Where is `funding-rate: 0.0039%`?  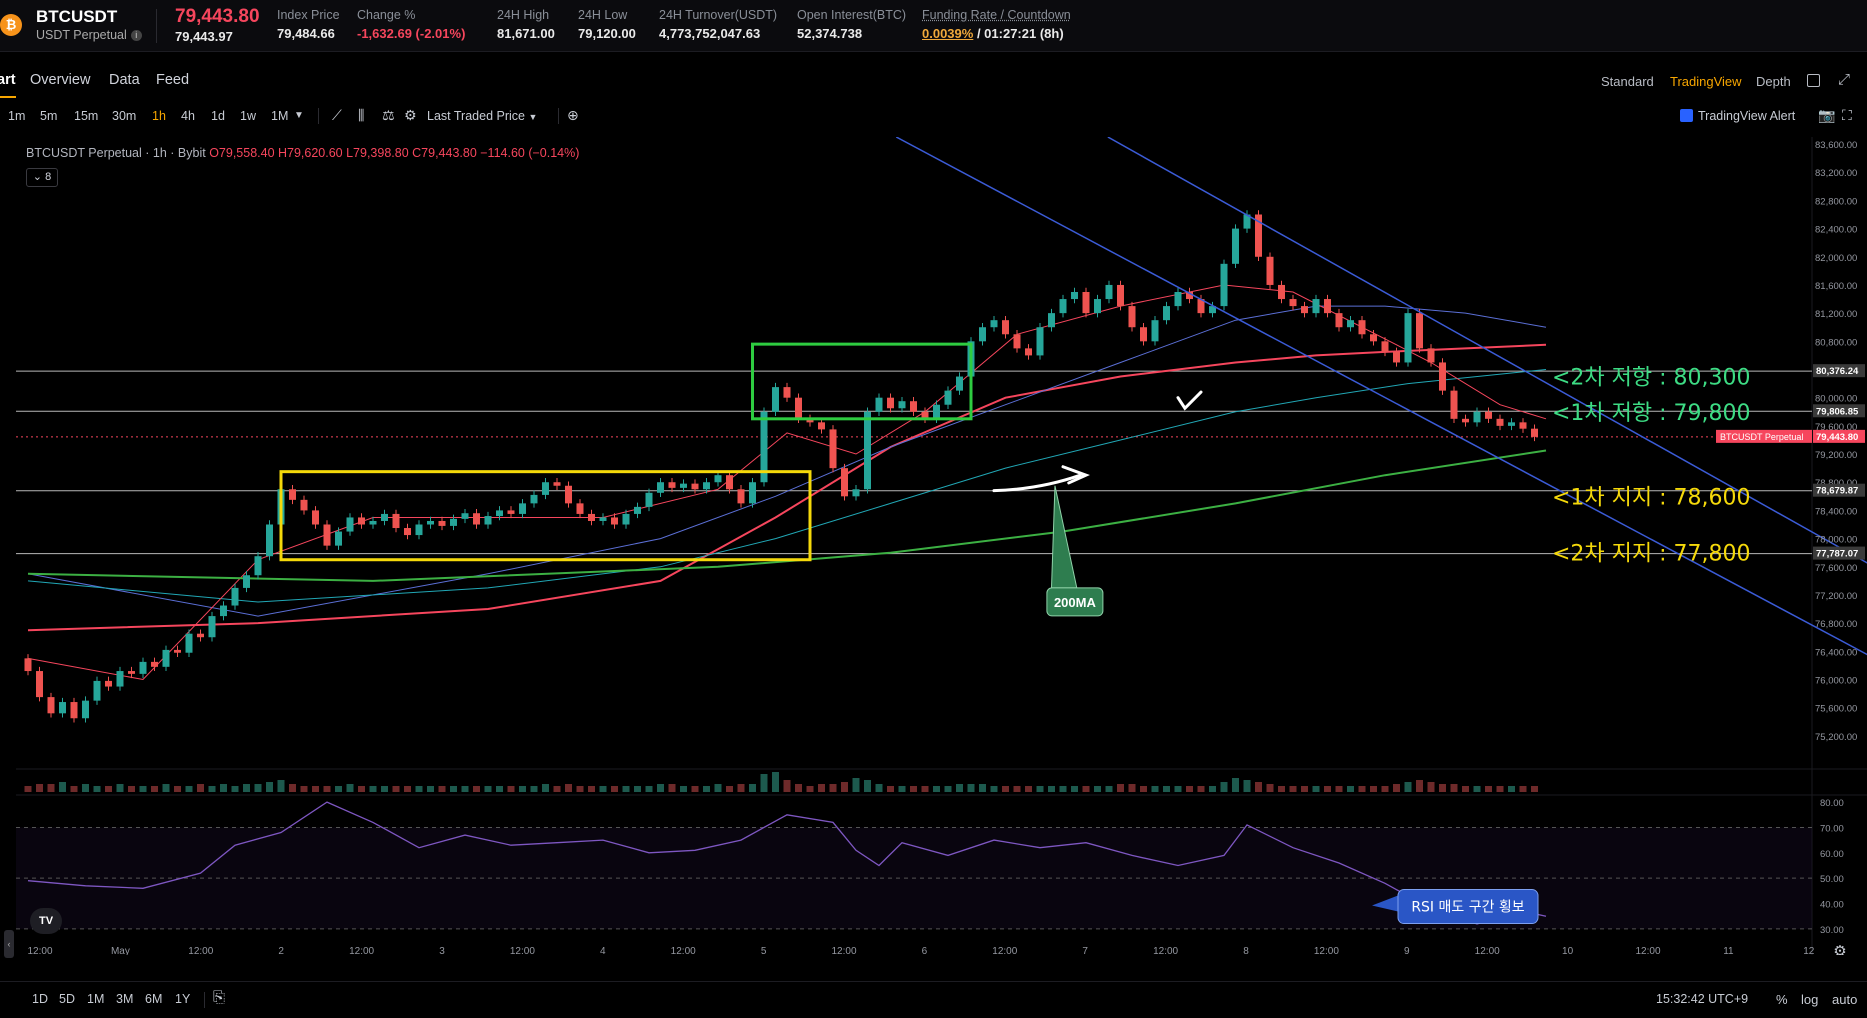 funding-rate: 0.0039% is located at coordinates (948, 33).